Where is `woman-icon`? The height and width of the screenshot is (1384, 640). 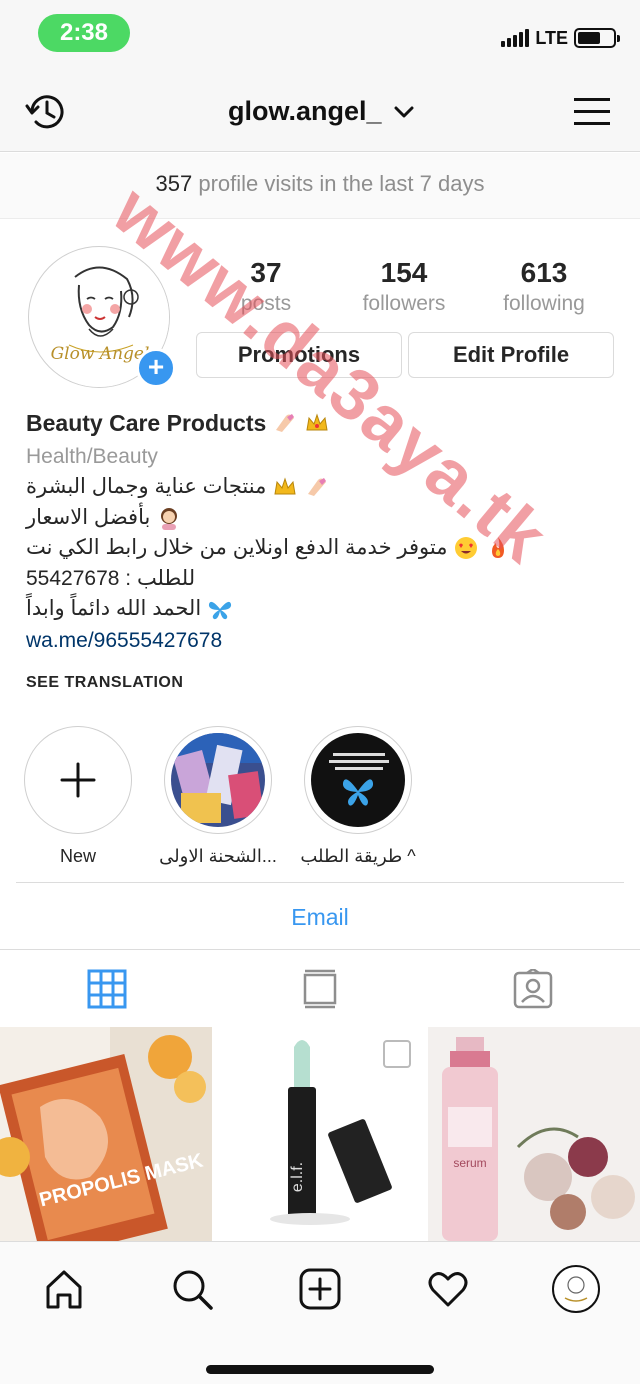 woman-icon is located at coordinates (169, 518).